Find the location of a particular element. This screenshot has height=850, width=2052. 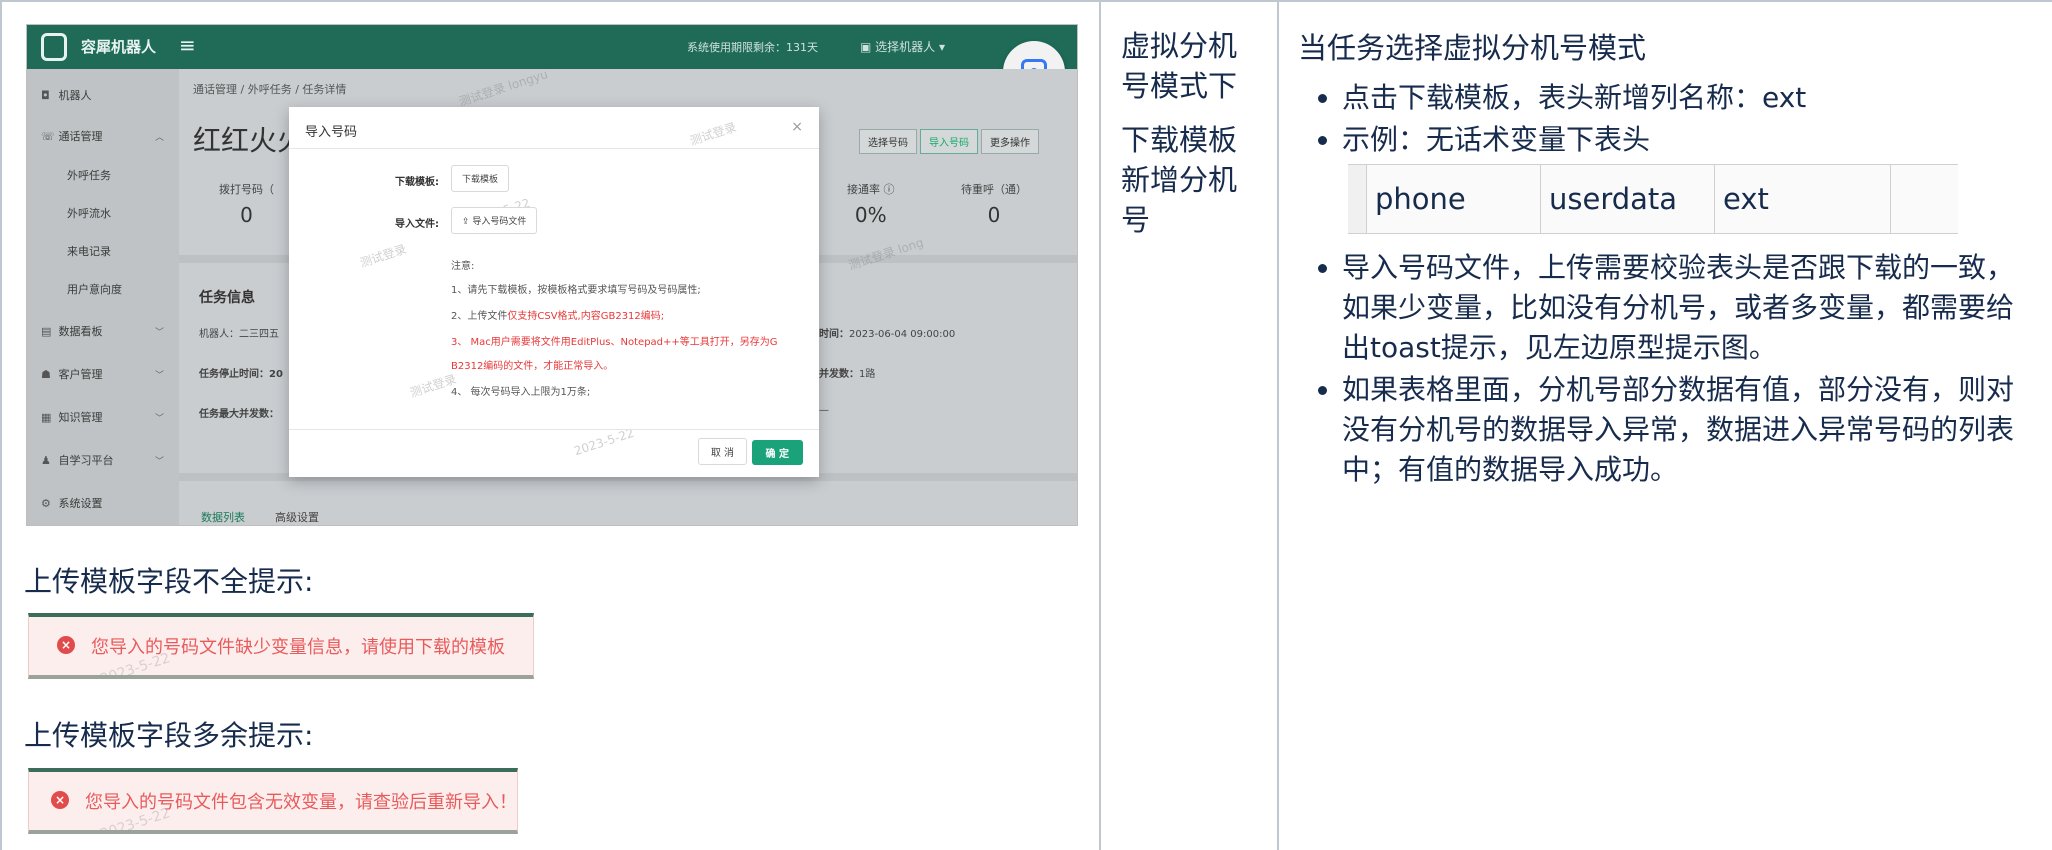

import-number-button: 导入号码 is located at coordinates (949, 141).